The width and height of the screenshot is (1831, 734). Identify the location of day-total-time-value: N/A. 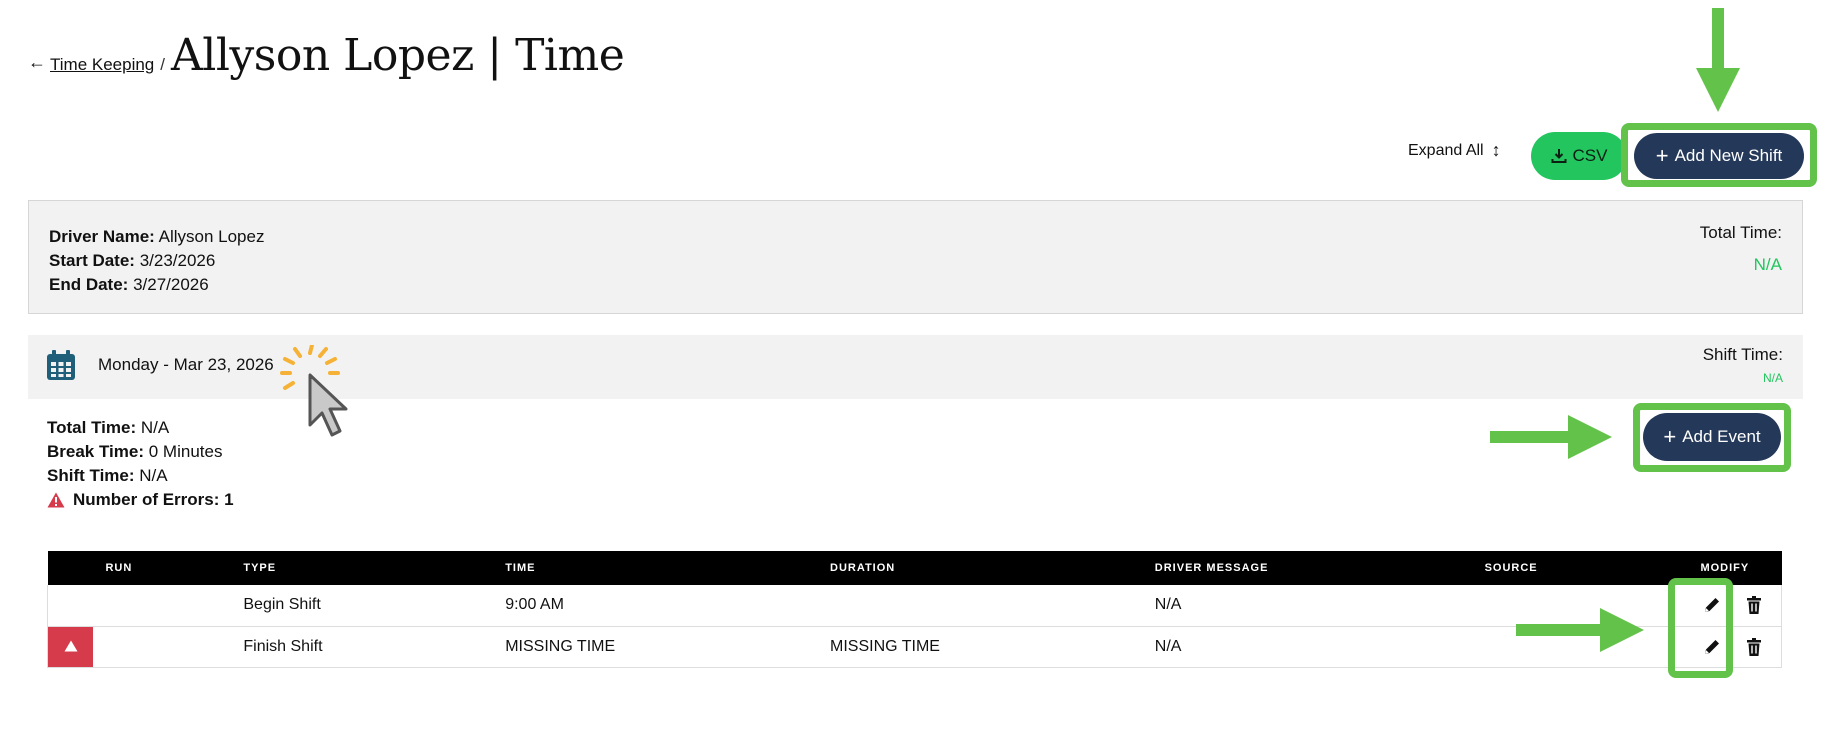
(155, 427).